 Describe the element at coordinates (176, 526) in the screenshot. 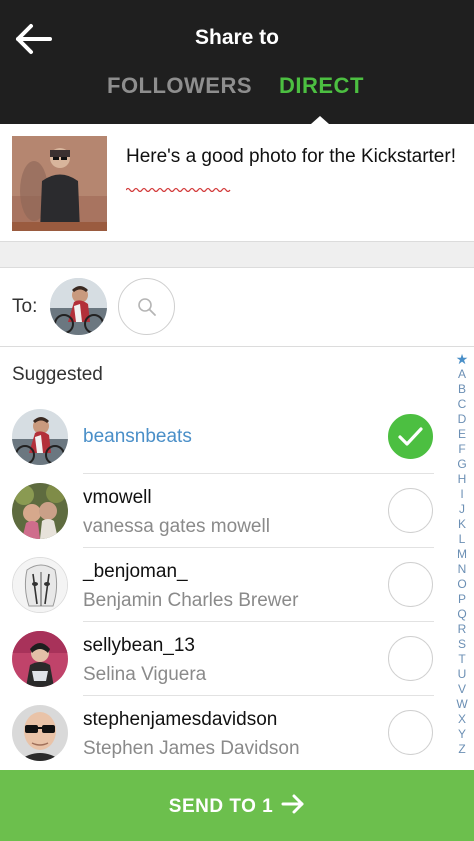

I see `full-name: vanessa gates mowell` at that location.